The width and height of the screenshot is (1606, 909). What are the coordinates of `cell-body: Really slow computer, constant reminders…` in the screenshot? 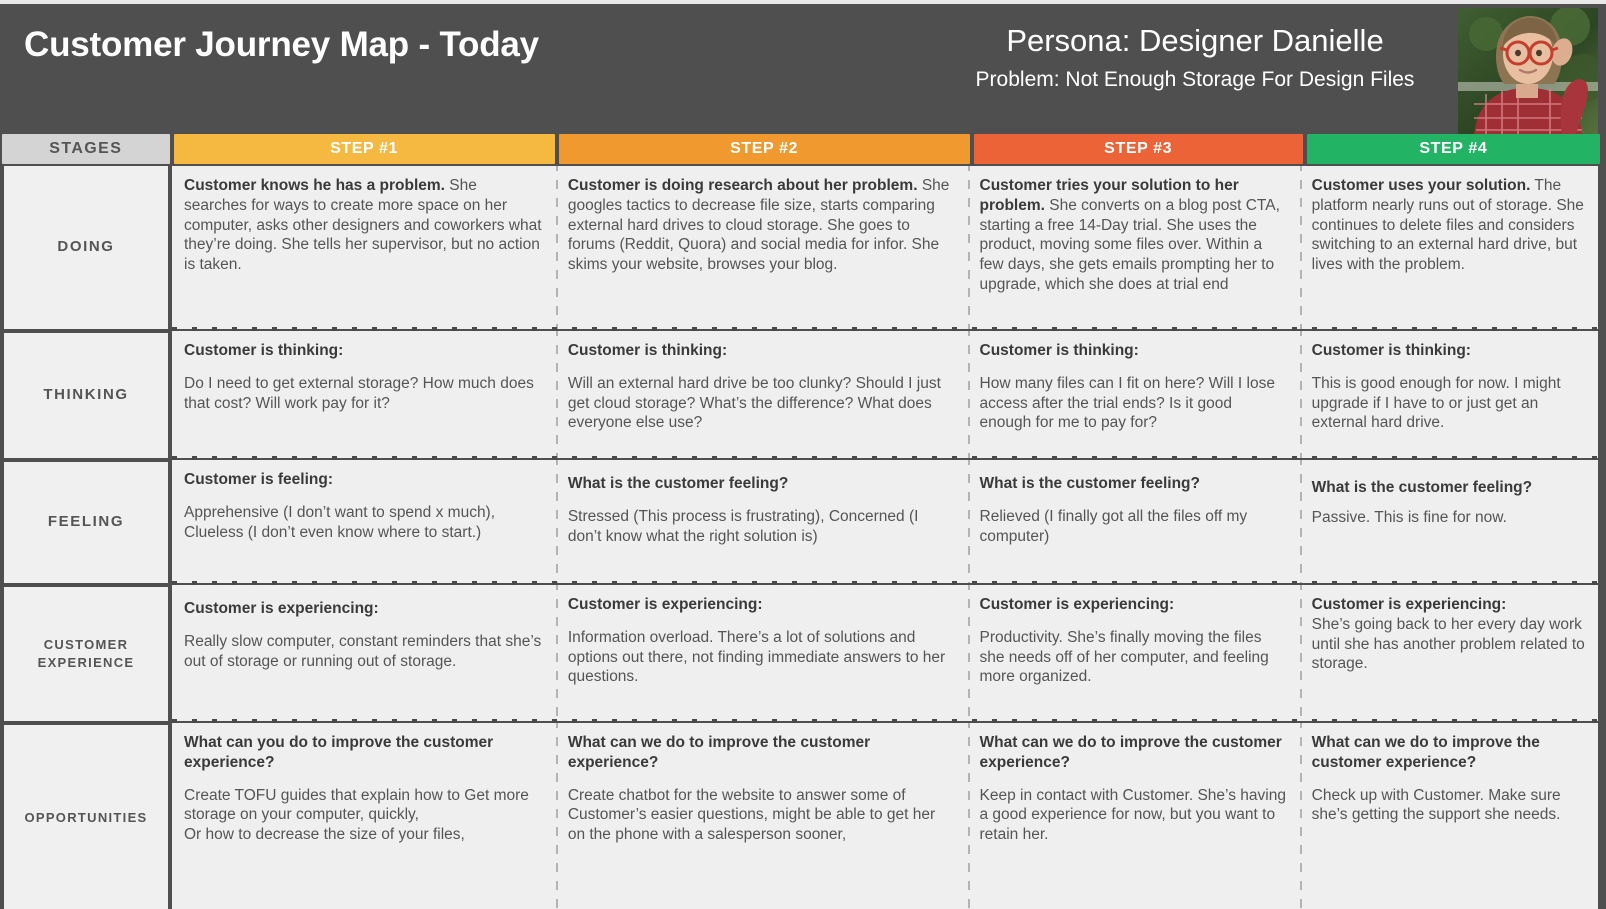 It's located at (363, 651).